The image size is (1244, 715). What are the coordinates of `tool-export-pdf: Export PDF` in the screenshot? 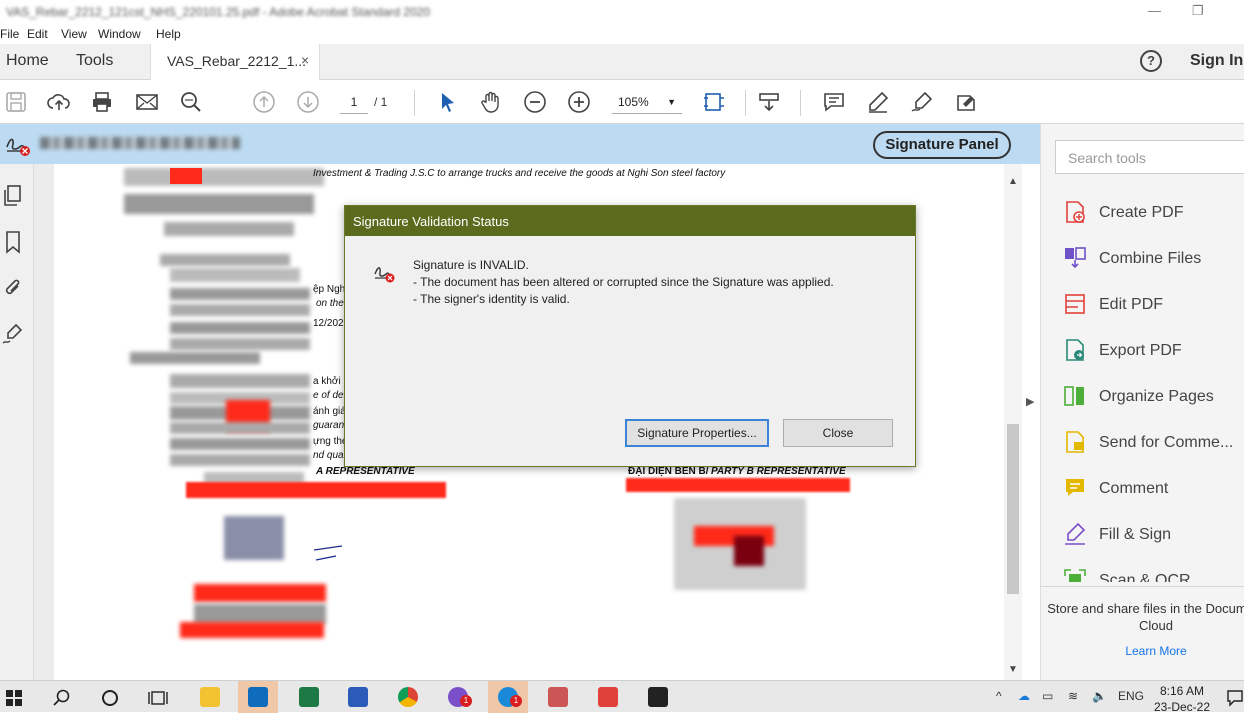 It's located at (1153, 352).